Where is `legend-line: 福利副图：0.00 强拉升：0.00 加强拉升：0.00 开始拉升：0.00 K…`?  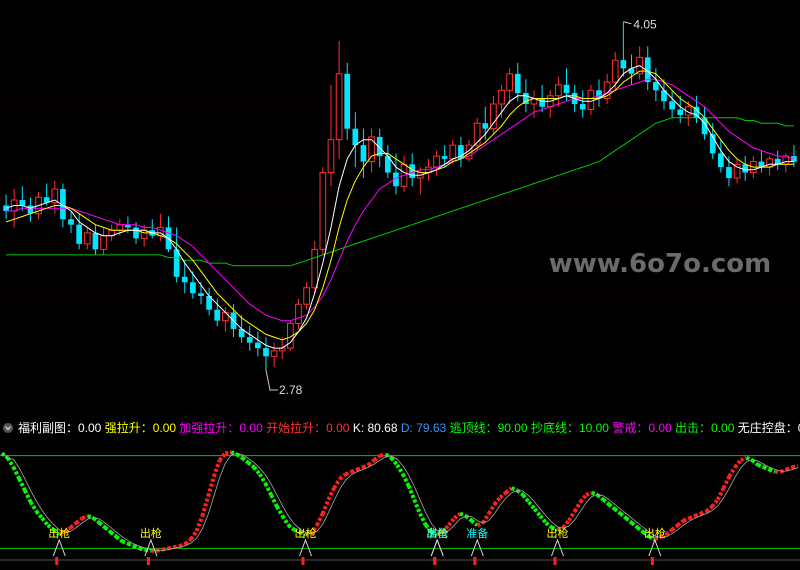
legend-line: 福利副图：0.00 强拉升：0.00 加强拉升：0.00 开始拉升：0.00 K… is located at coordinates (409, 427).